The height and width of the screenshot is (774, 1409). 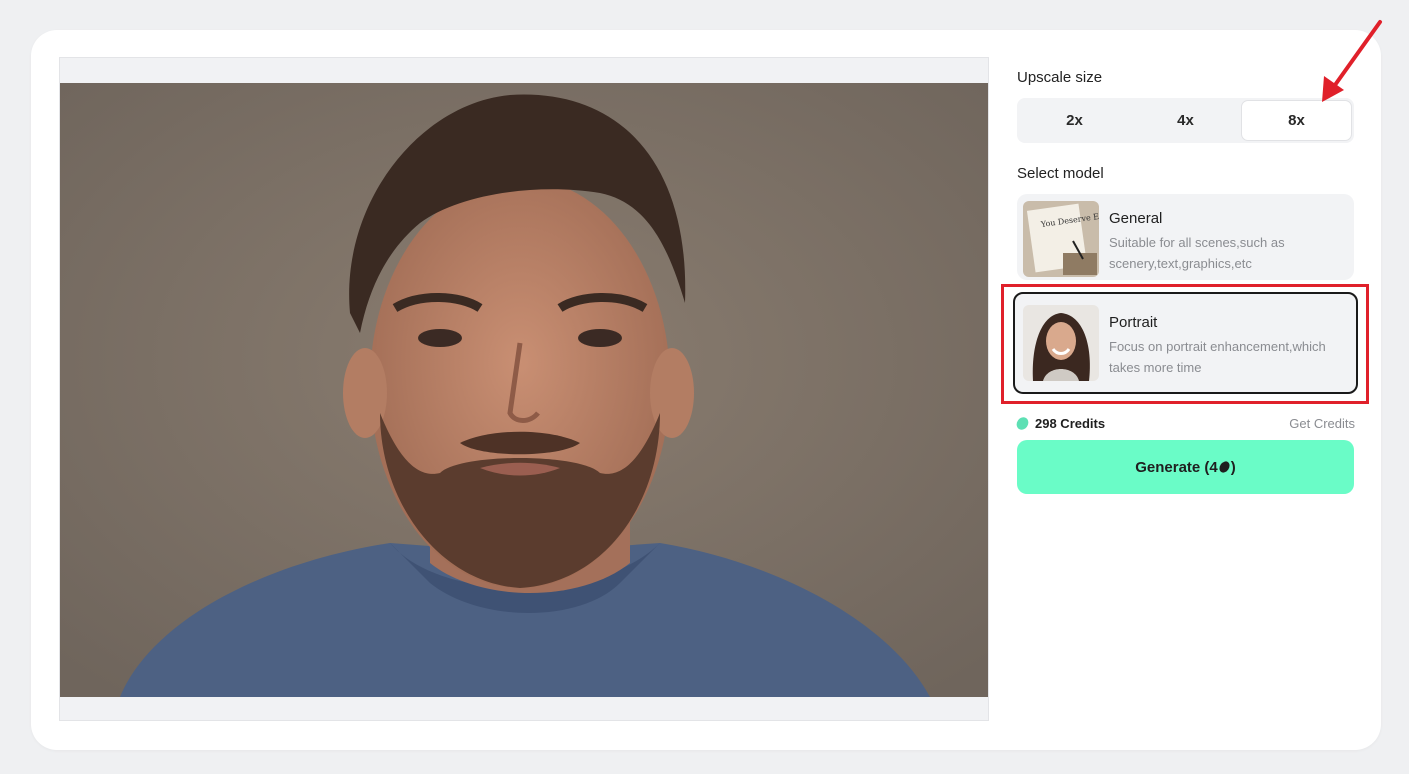 I want to click on generate-button: Generate (4 ), so click(x=1185, y=467).